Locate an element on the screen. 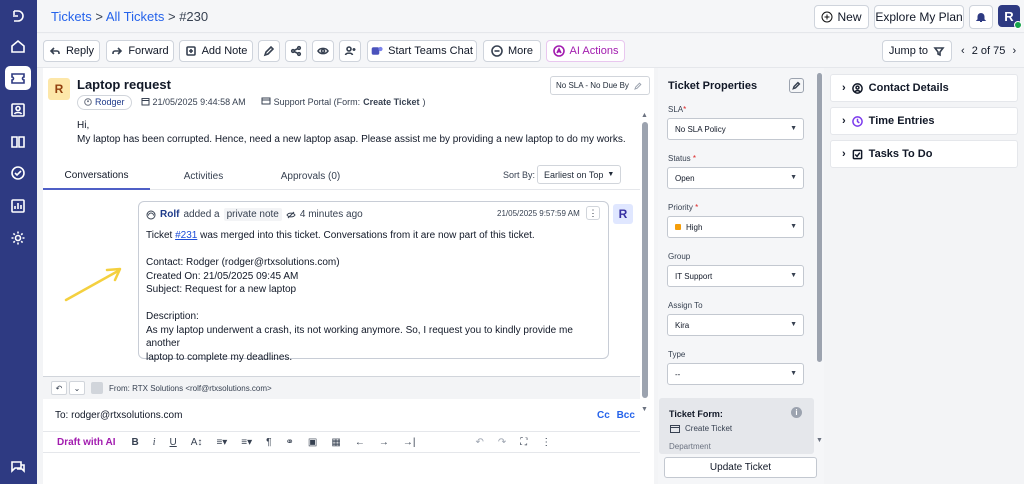  cc-button: Cc is located at coordinates (603, 415).